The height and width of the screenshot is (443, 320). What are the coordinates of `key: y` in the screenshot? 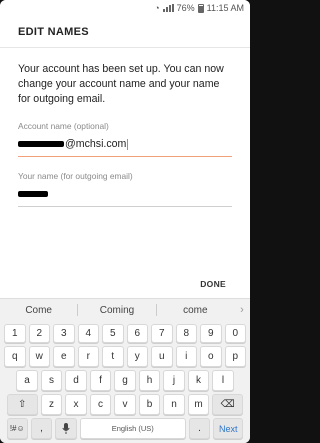 It's located at (137, 356).